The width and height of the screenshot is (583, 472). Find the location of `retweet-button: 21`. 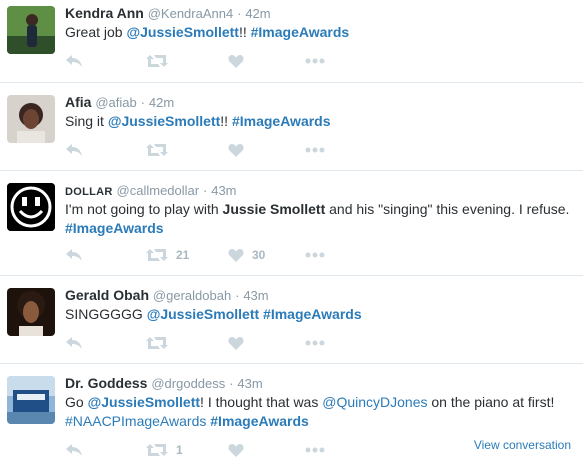

retweet-button: 21 is located at coordinates (167, 255).